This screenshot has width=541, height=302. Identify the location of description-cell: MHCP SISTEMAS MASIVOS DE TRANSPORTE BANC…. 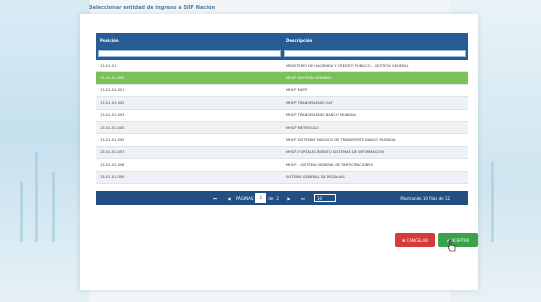
(341, 140).